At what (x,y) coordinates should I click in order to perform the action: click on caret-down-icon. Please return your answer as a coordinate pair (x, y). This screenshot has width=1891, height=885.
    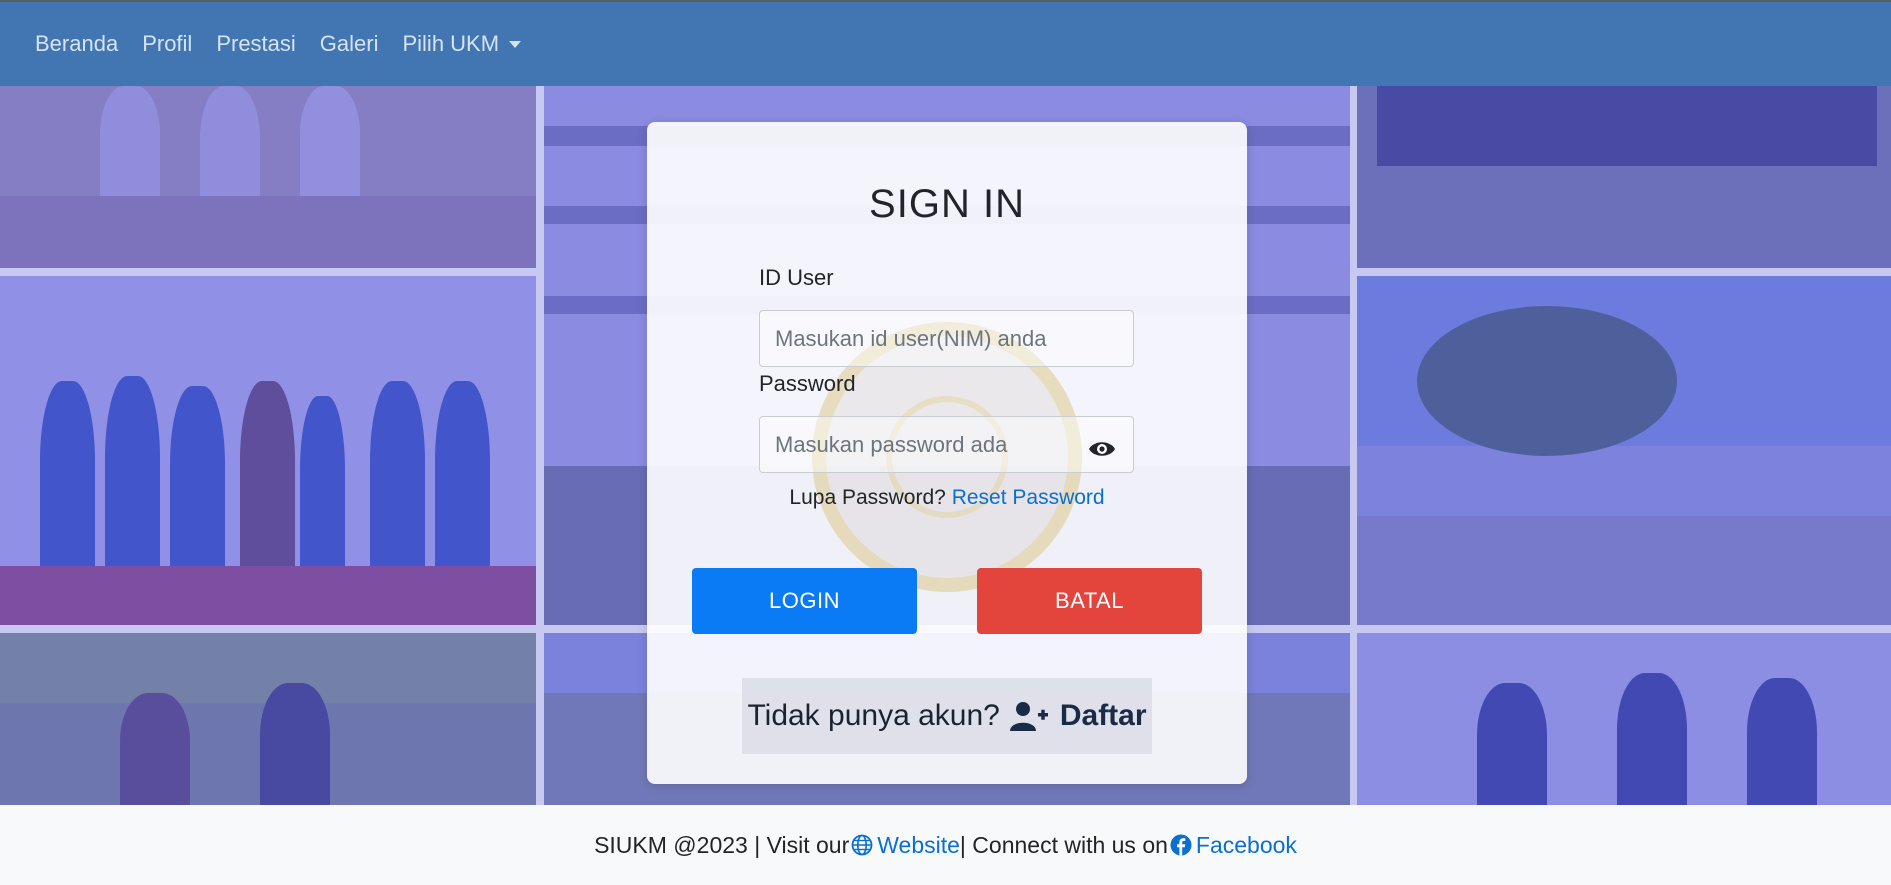
    Looking at the image, I should click on (515, 44).